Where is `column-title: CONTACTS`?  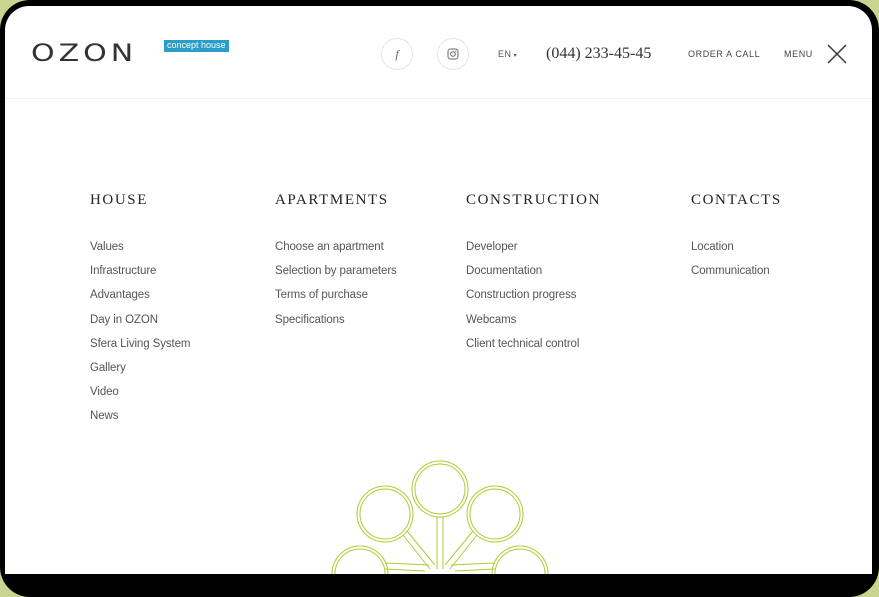 column-title: CONTACTS is located at coordinates (736, 200).